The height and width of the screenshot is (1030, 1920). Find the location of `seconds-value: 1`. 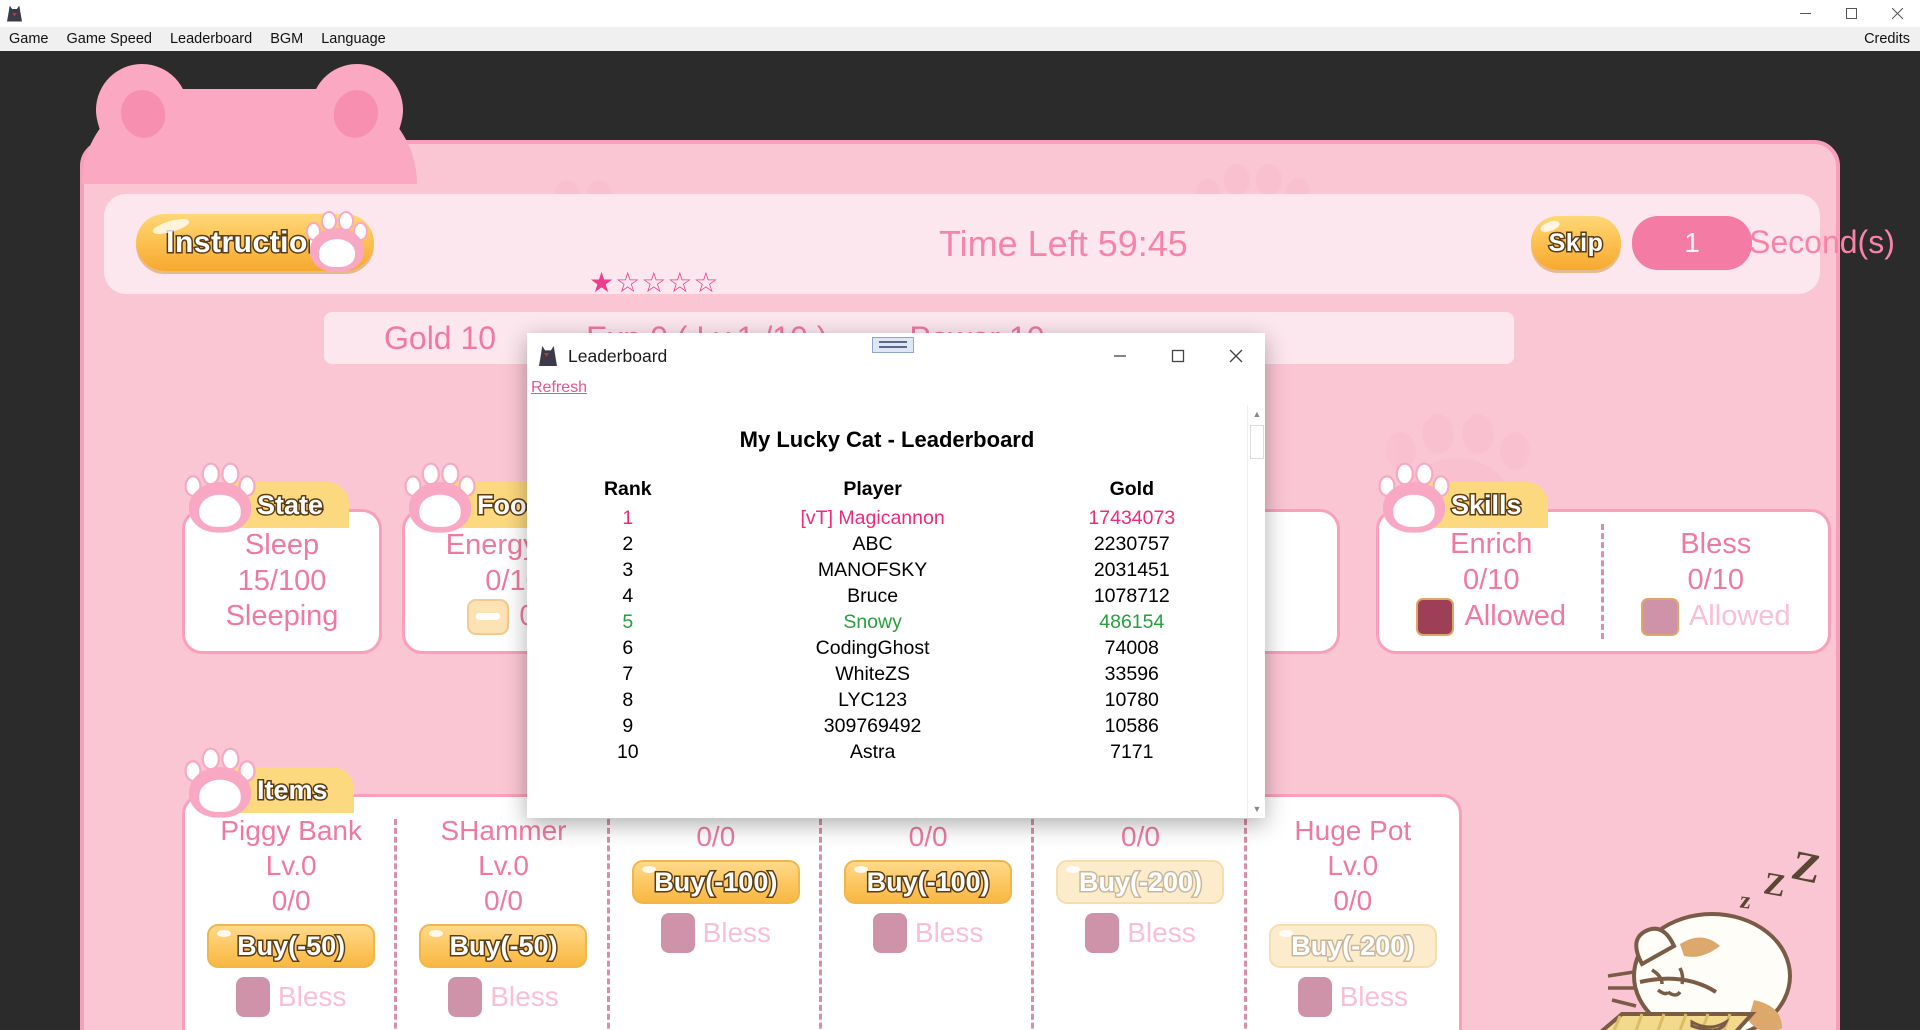

seconds-value: 1 is located at coordinates (1692, 242).